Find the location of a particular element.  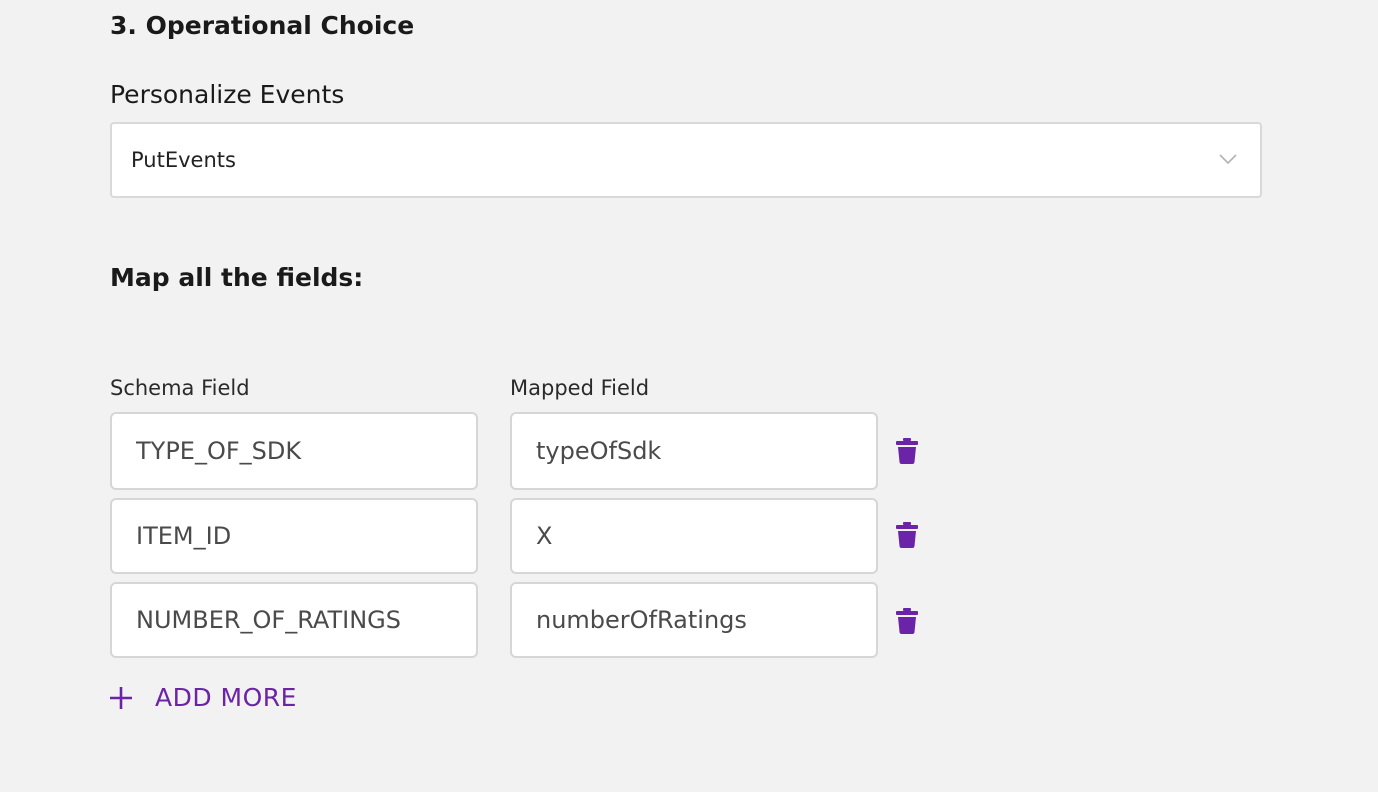

chevron-down-icon is located at coordinates (1228, 159).